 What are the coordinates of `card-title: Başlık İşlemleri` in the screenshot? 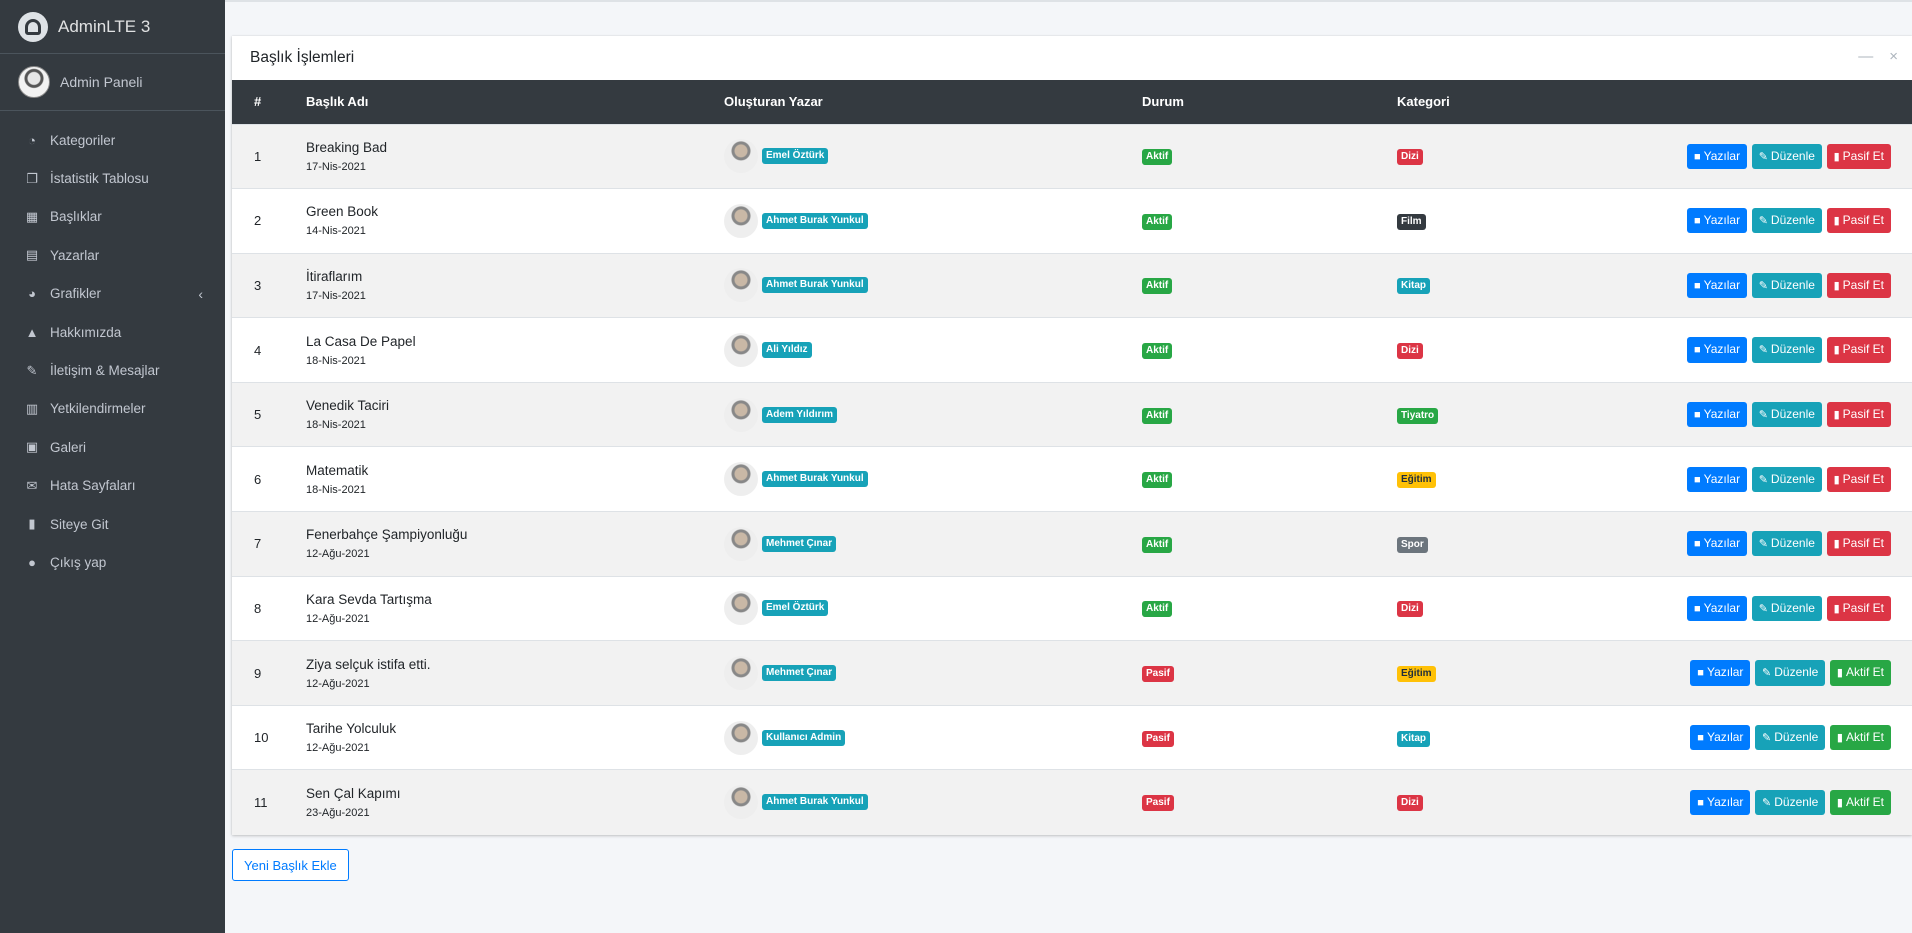 It's located at (302, 57).